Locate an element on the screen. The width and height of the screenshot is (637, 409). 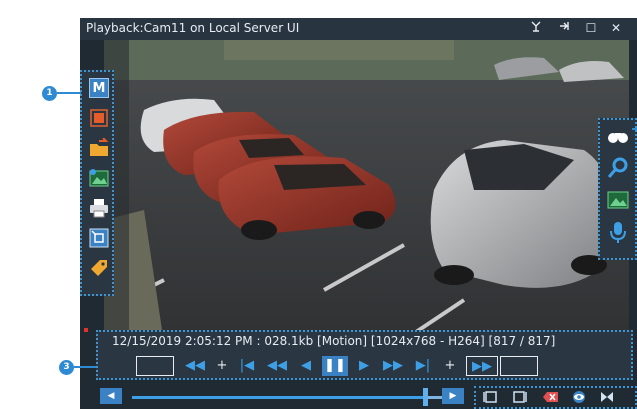
close-icon: ✕ is located at coordinates (616, 28).